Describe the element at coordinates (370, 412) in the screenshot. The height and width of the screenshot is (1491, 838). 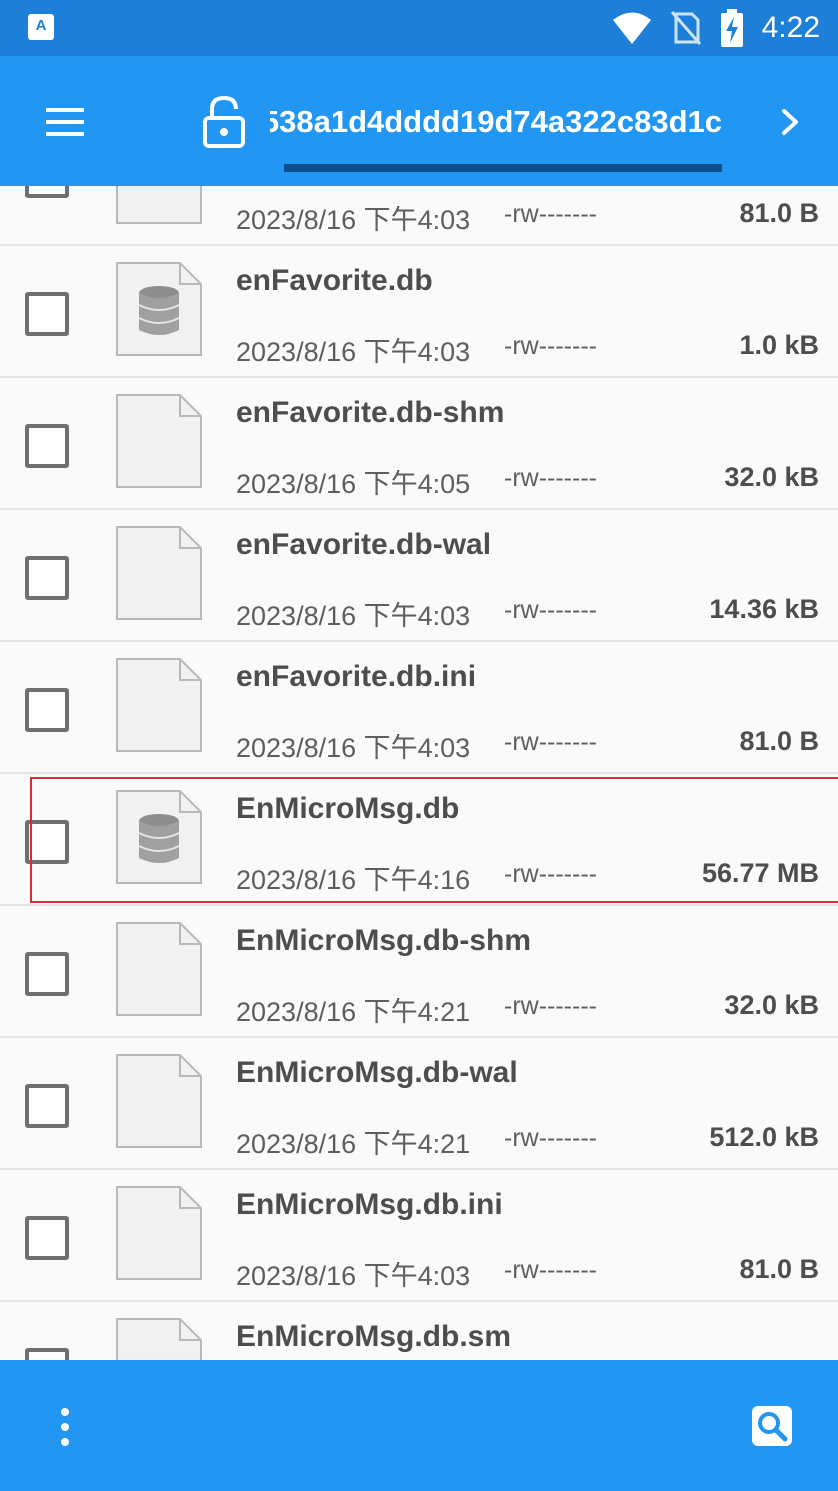
I see `file-name: enFavorite.db-shm` at that location.